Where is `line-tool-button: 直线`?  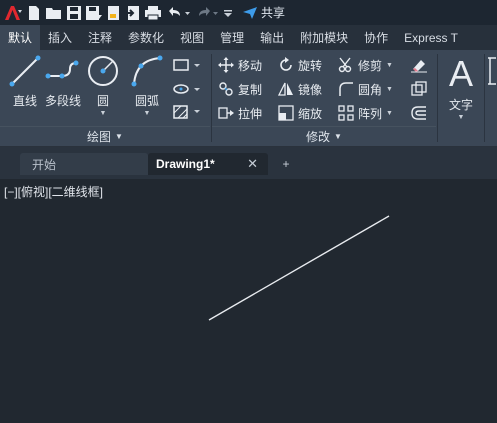
line-tool-button: 直线 is located at coordinates (25, 81).